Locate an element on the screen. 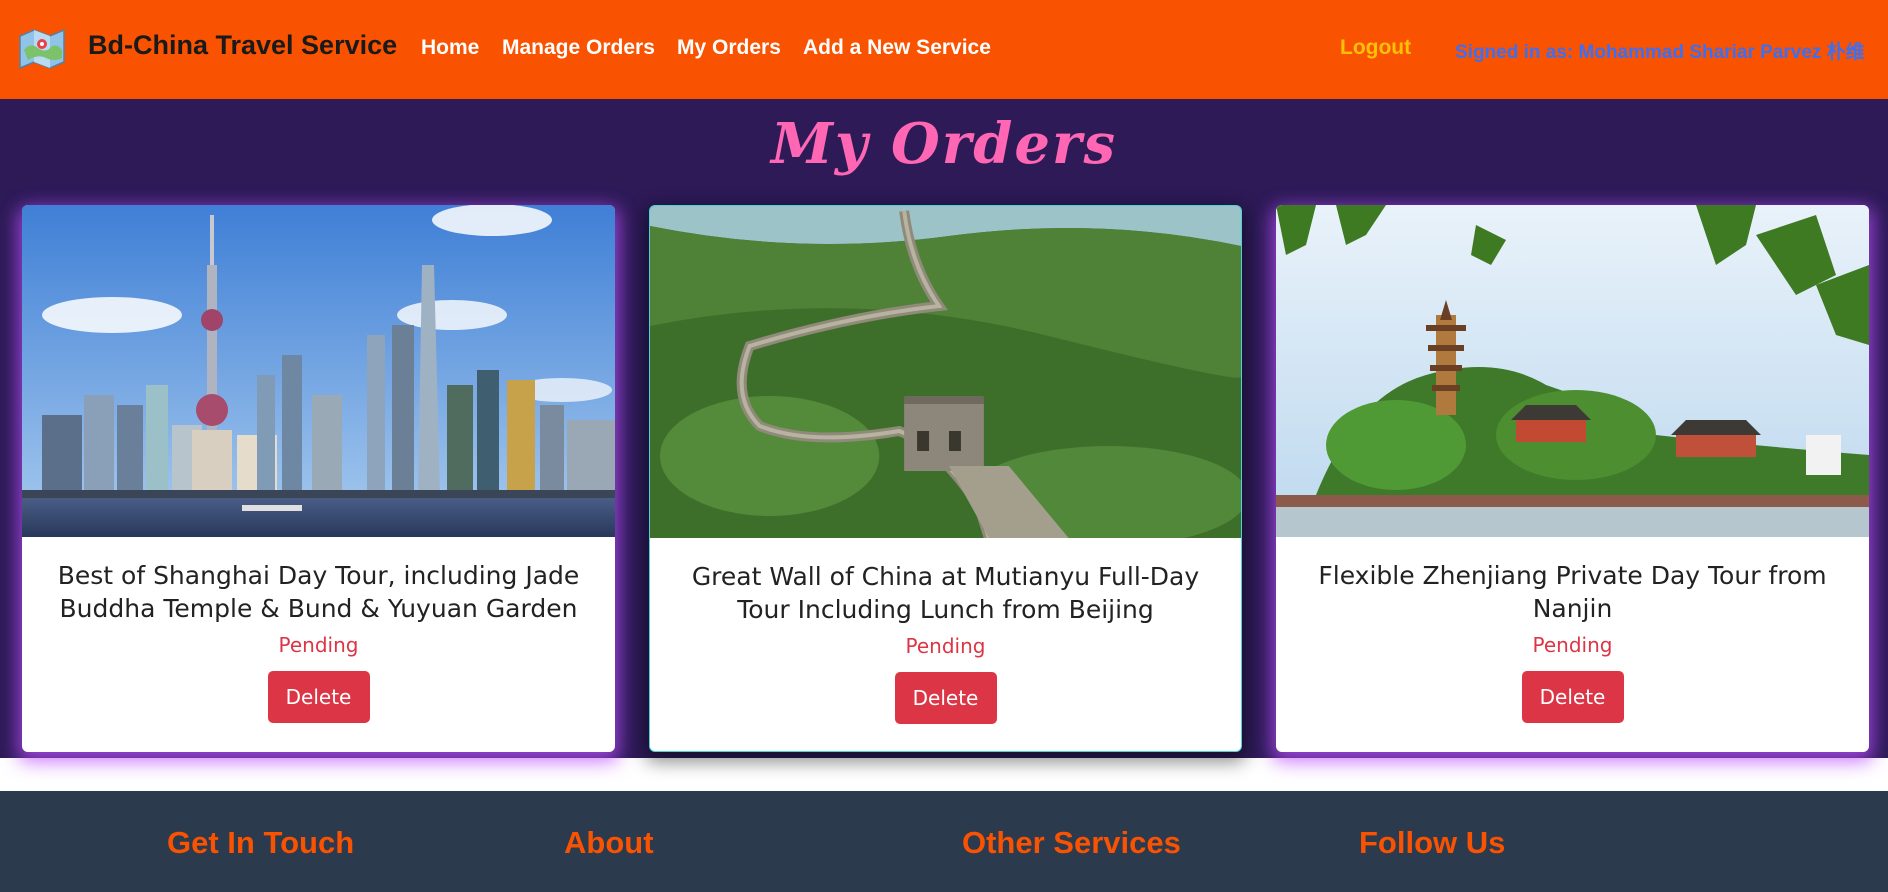 The height and width of the screenshot is (892, 1888). shanghai-skyline-image is located at coordinates (318, 371).